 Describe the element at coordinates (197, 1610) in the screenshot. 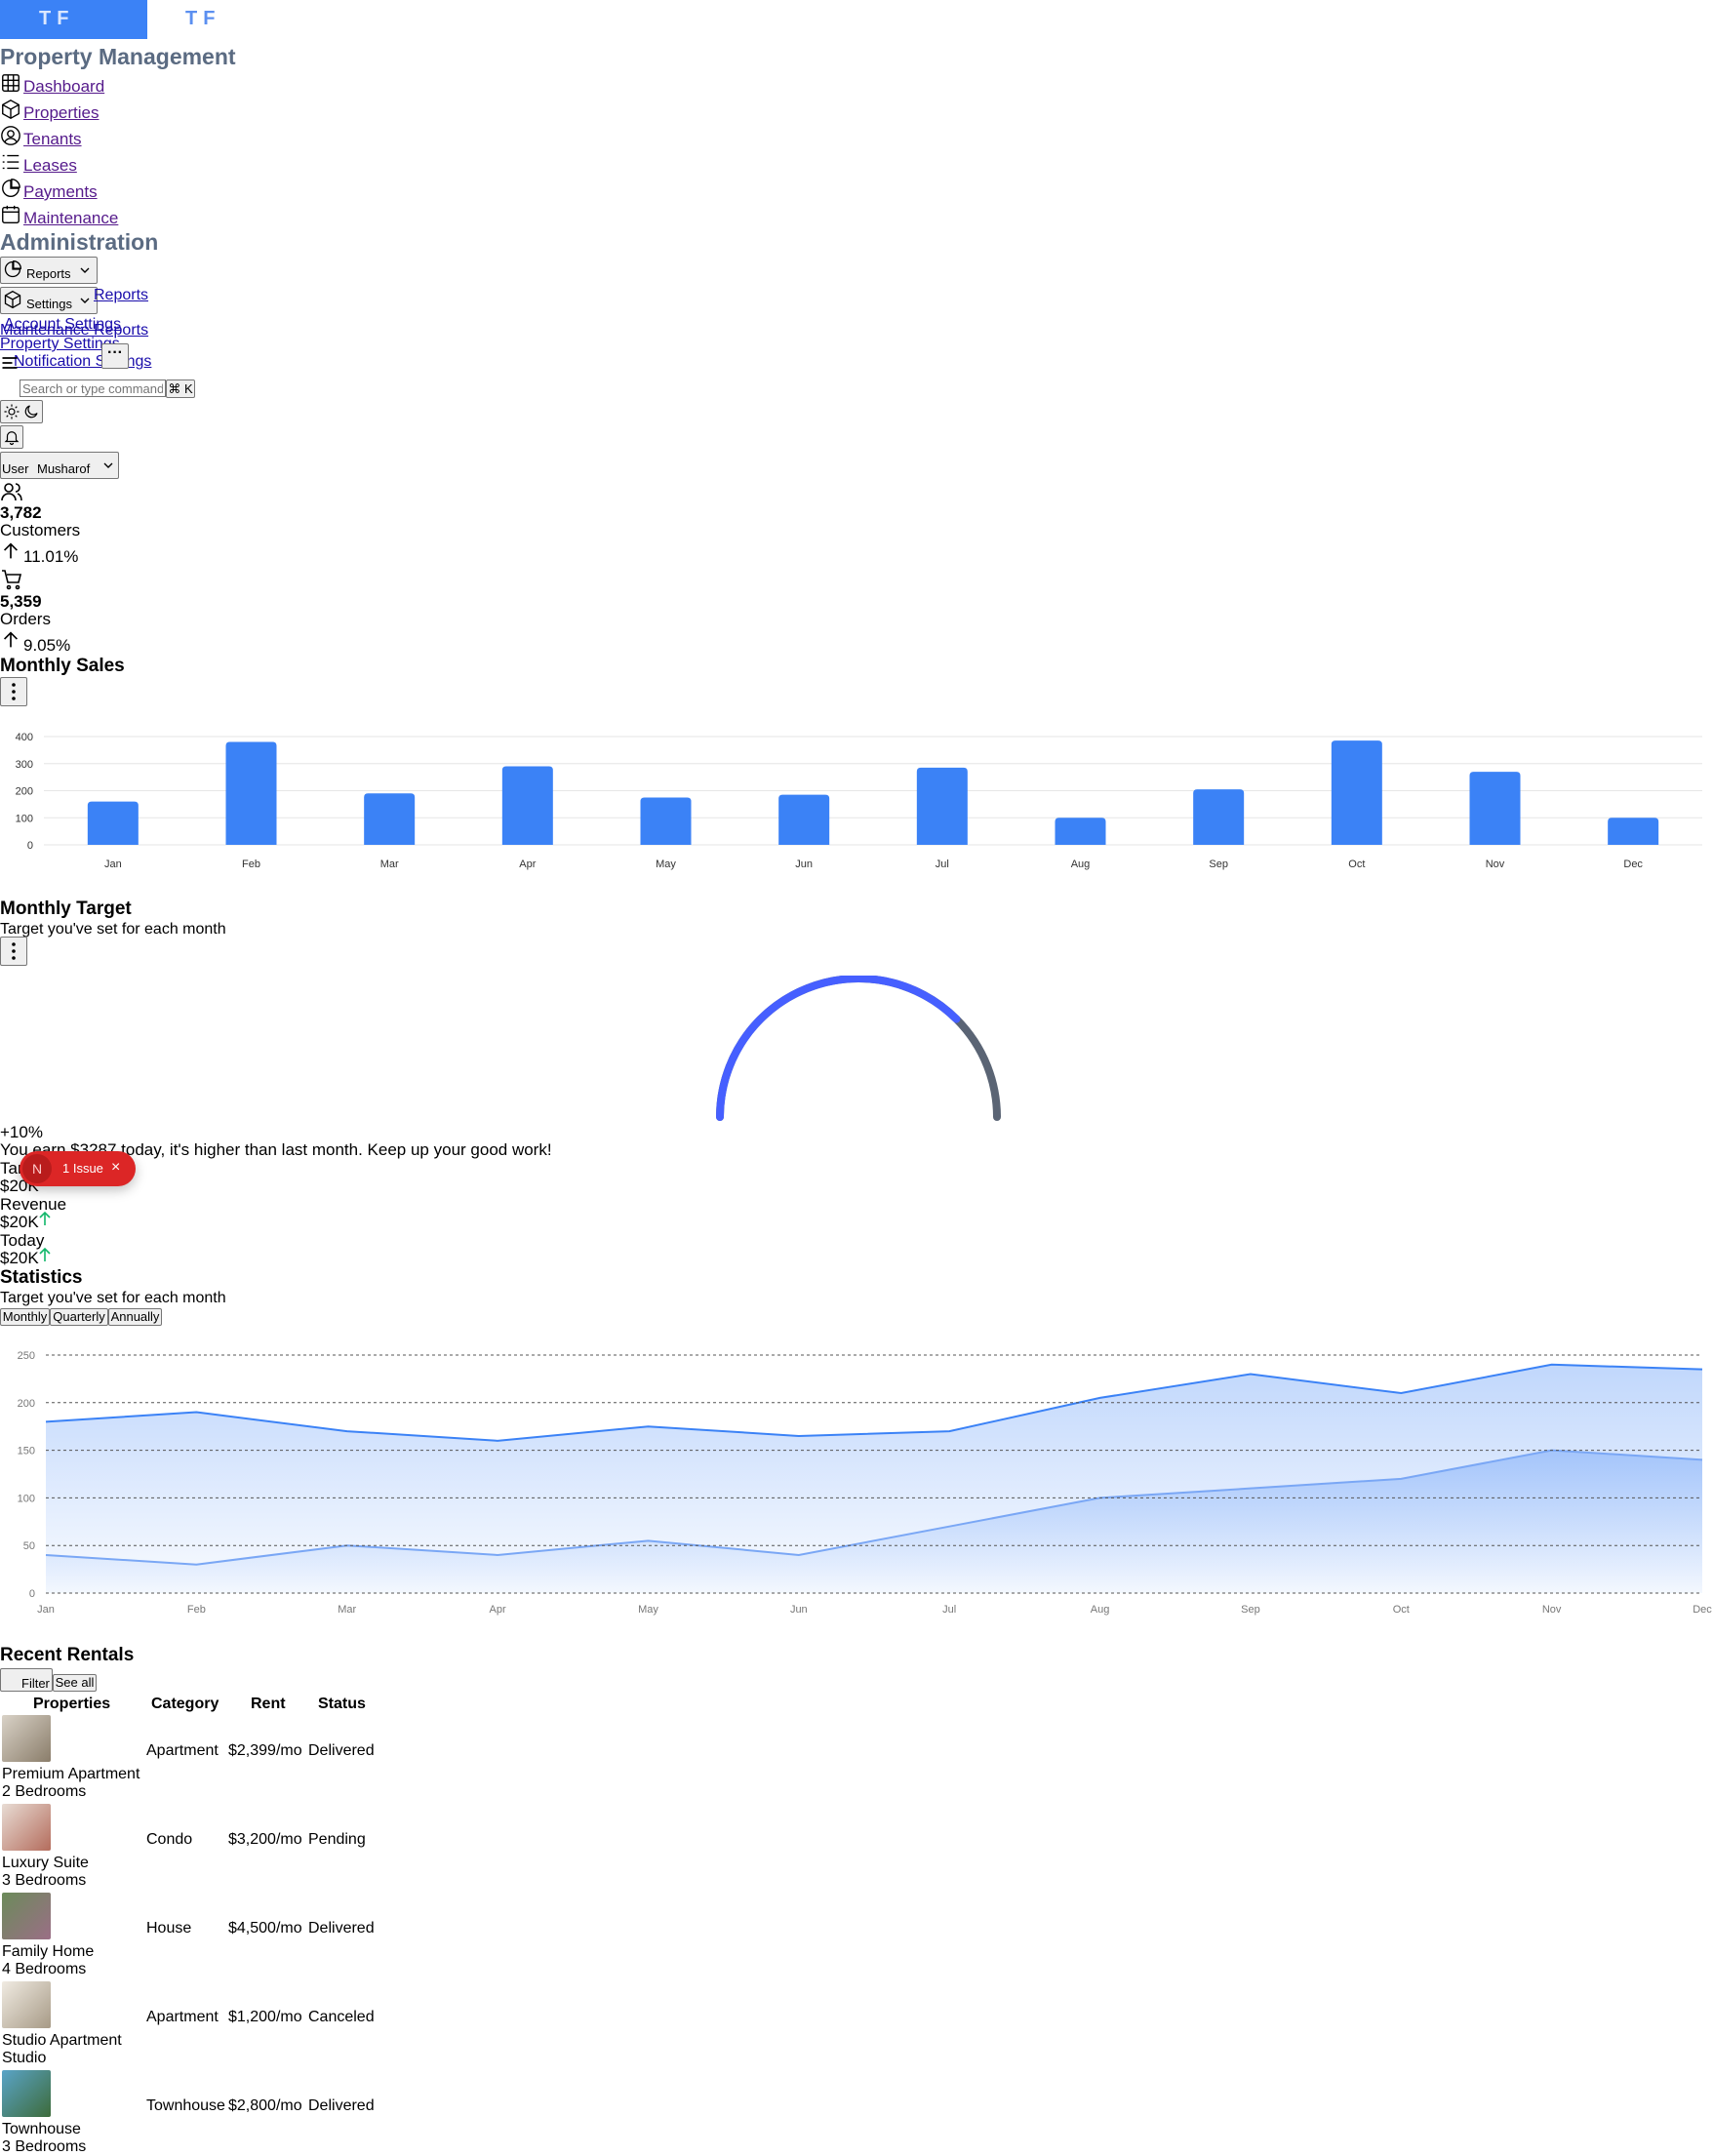

I see `x-tick-label: Feb` at that location.